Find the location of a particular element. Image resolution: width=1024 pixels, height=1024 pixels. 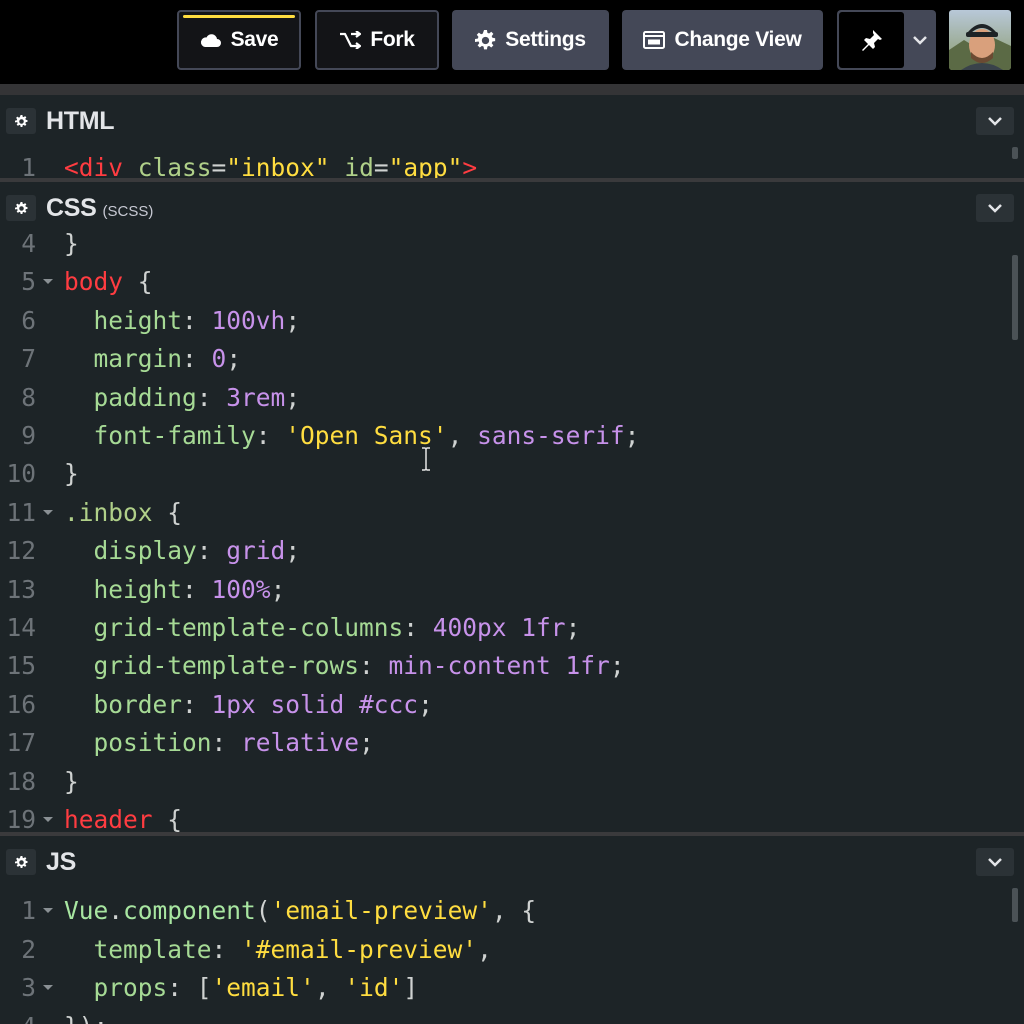

code-line: 8 padding: 3rem; is located at coordinates (505, 398).